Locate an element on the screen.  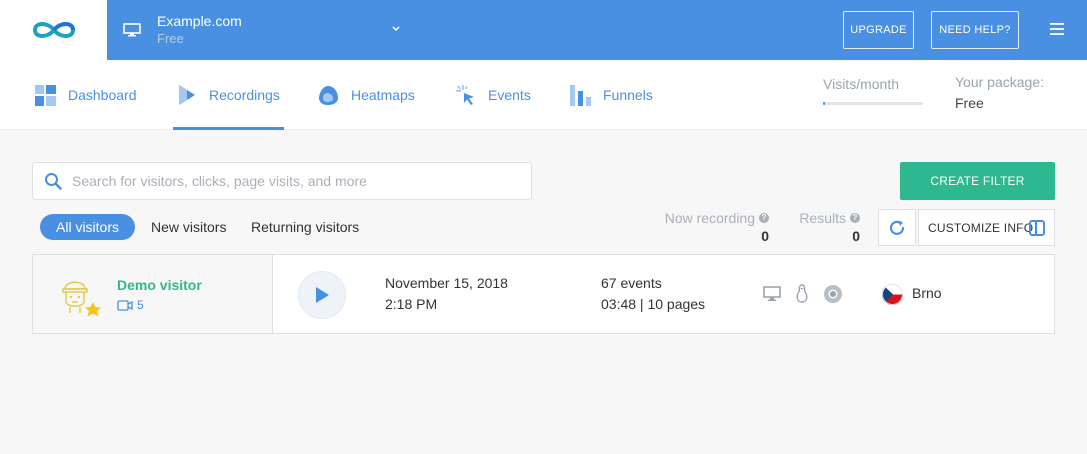
results-value: 0 is located at coordinates (856, 236).